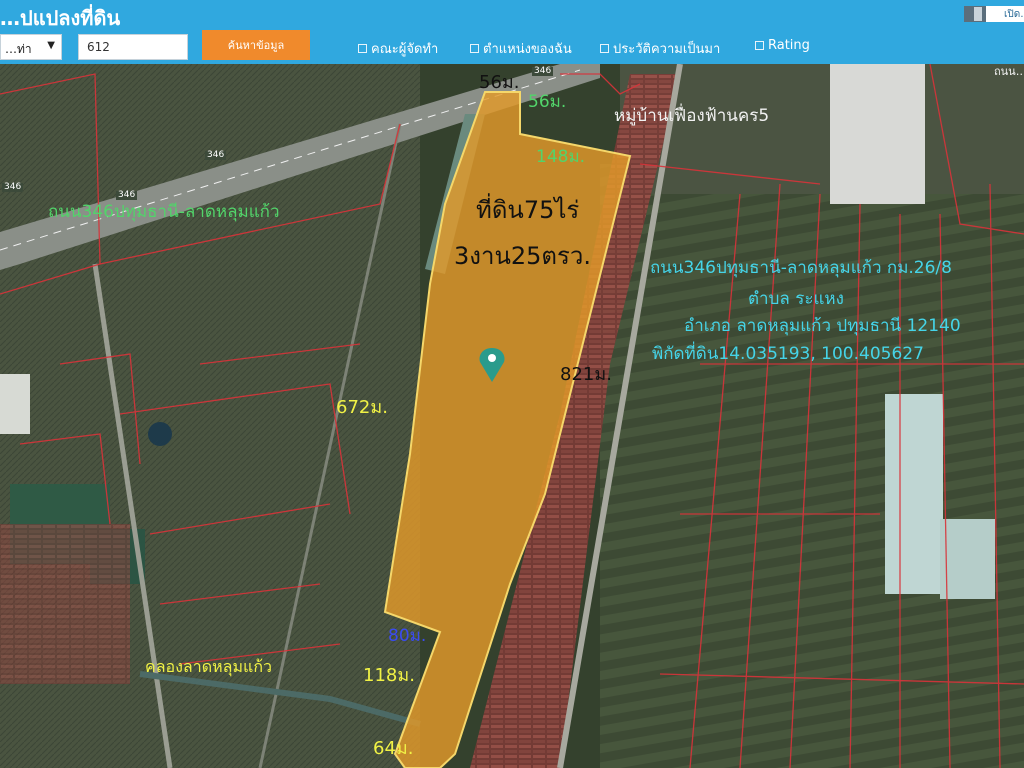 The image size is (1024, 768). Describe the element at coordinates (796, 299) in the screenshot. I see `address-line-2: ตำบล ระแหง` at that location.